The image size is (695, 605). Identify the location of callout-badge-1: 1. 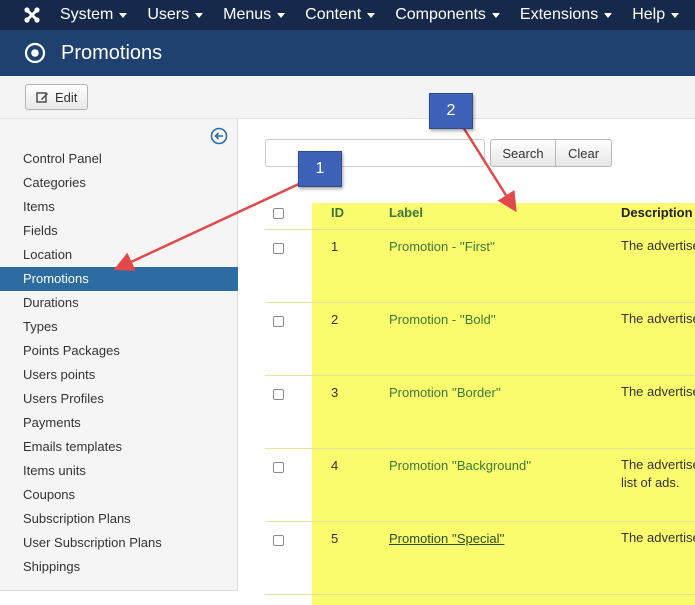
(320, 169).